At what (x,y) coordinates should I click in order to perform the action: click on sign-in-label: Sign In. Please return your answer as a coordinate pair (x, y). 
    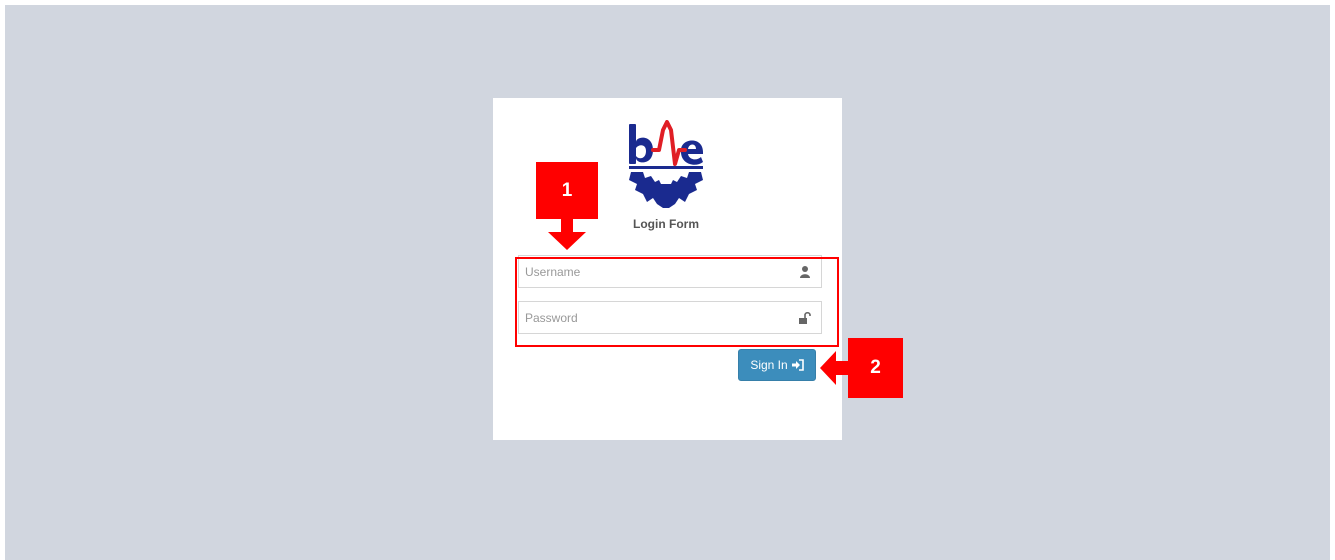
    Looking at the image, I should click on (769, 365).